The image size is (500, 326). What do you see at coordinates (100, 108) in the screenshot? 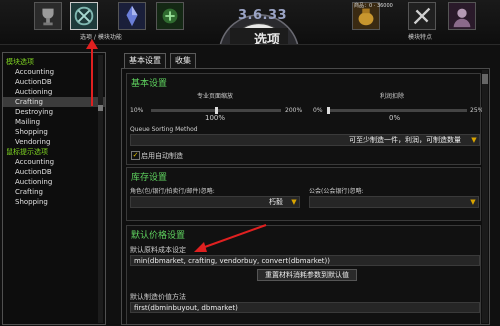
I see `sidebar-scroll-thumb` at bounding box center [100, 108].